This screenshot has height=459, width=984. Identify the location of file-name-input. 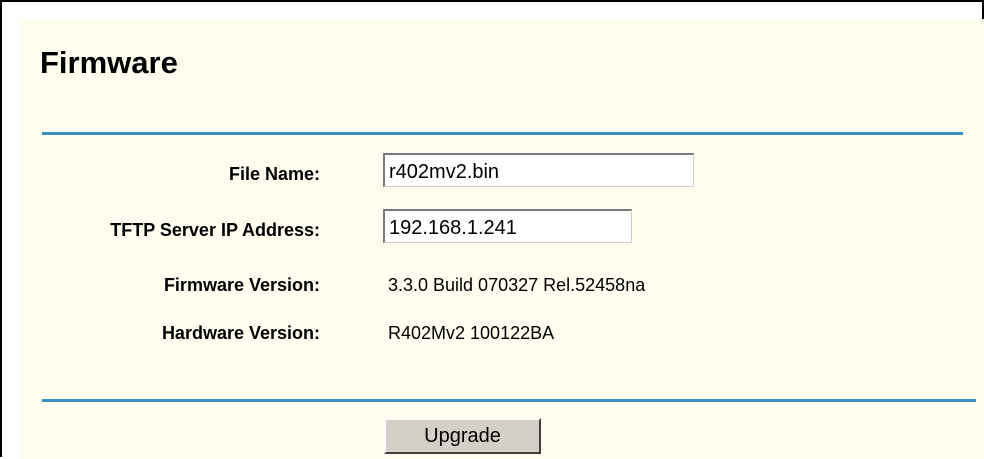
(538, 170).